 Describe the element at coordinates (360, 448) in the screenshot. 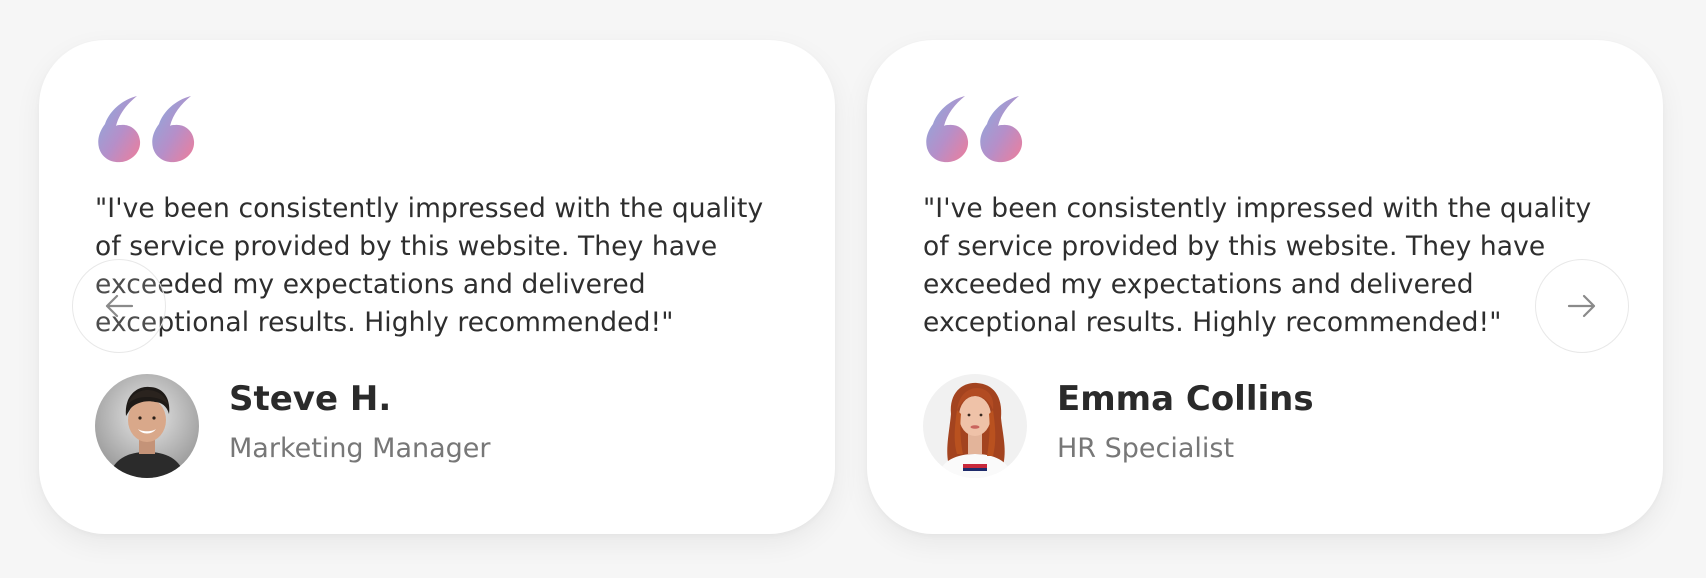

I see `author-role: Marketing Manager` at that location.